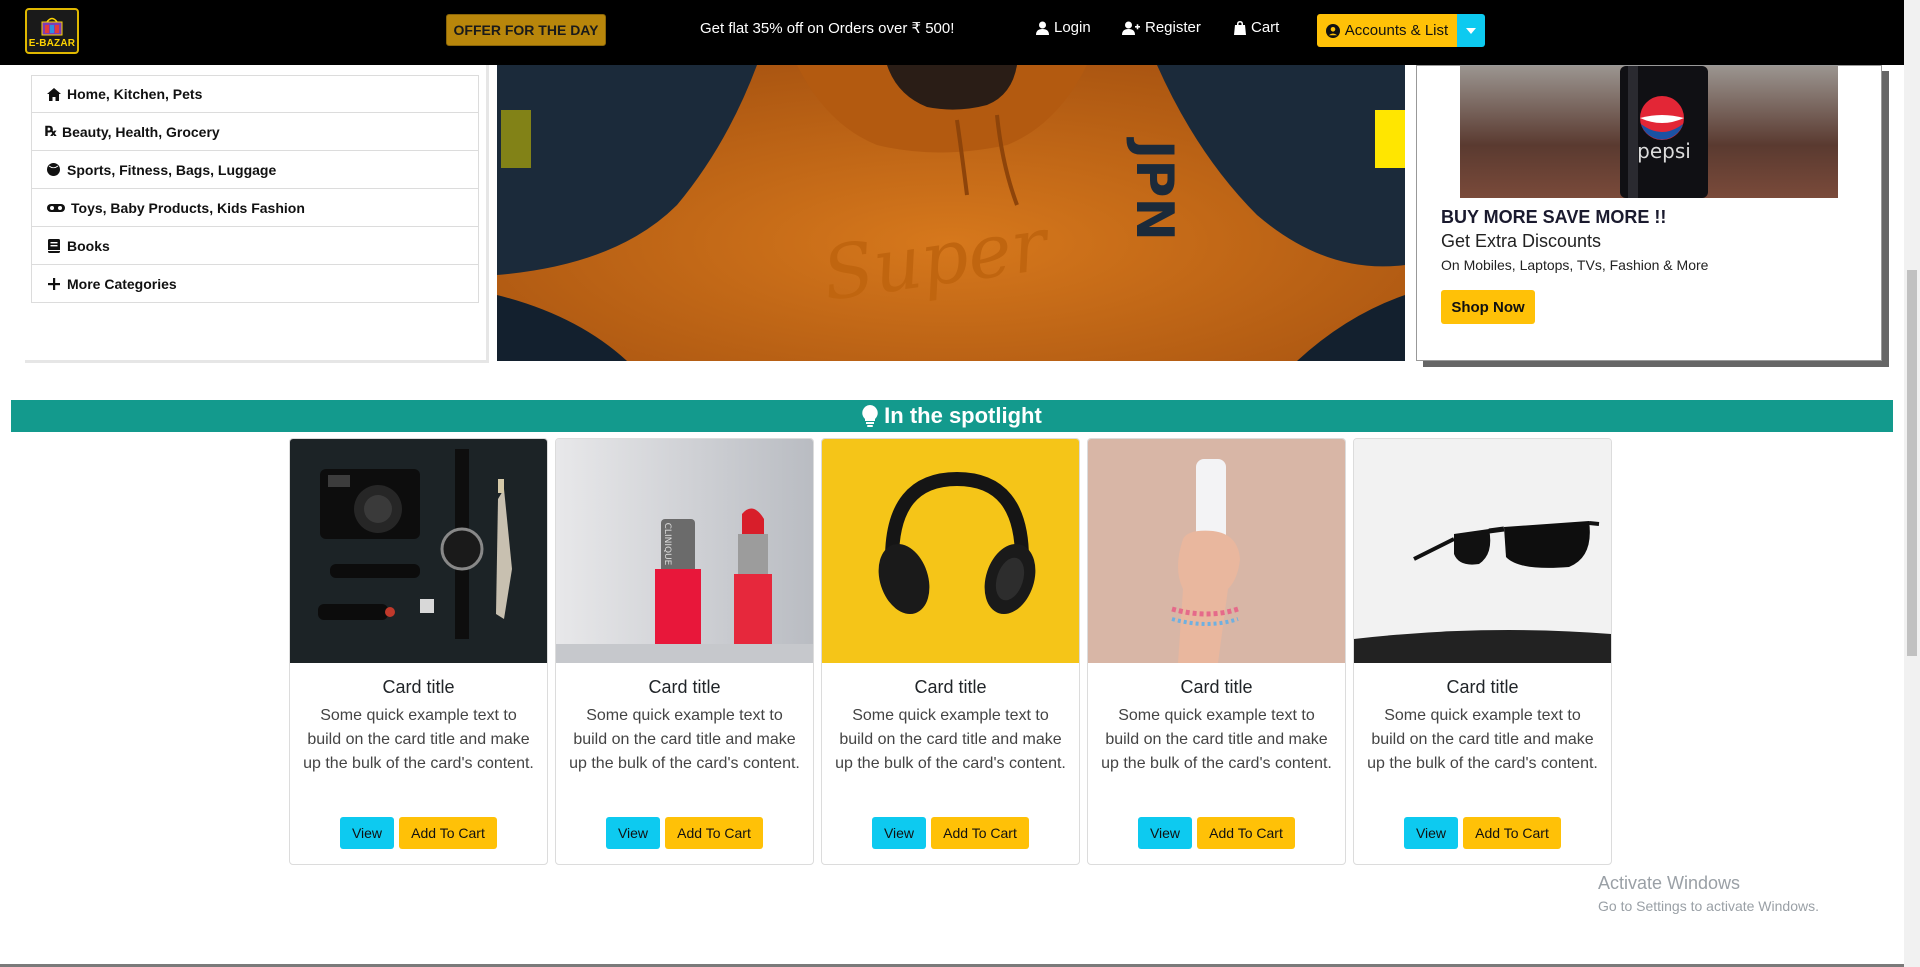 The width and height of the screenshot is (1920, 967). Describe the element at coordinates (1482, 551) in the screenshot. I see `sunglasses-image` at that location.